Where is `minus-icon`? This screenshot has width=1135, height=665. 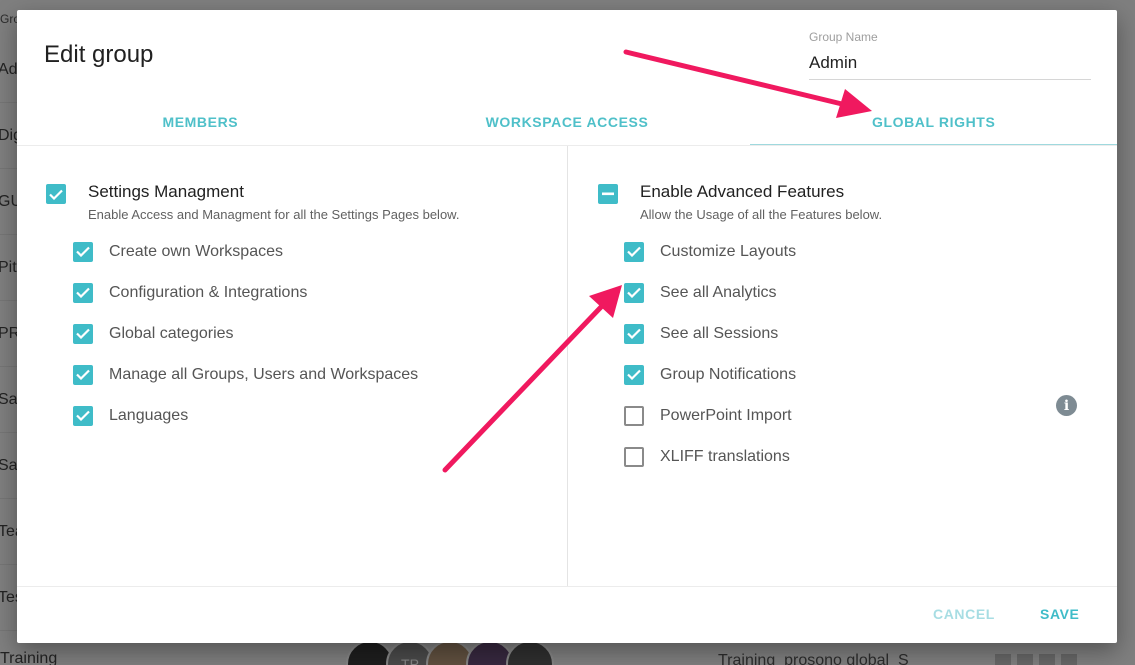
minus-icon is located at coordinates (608, 194).